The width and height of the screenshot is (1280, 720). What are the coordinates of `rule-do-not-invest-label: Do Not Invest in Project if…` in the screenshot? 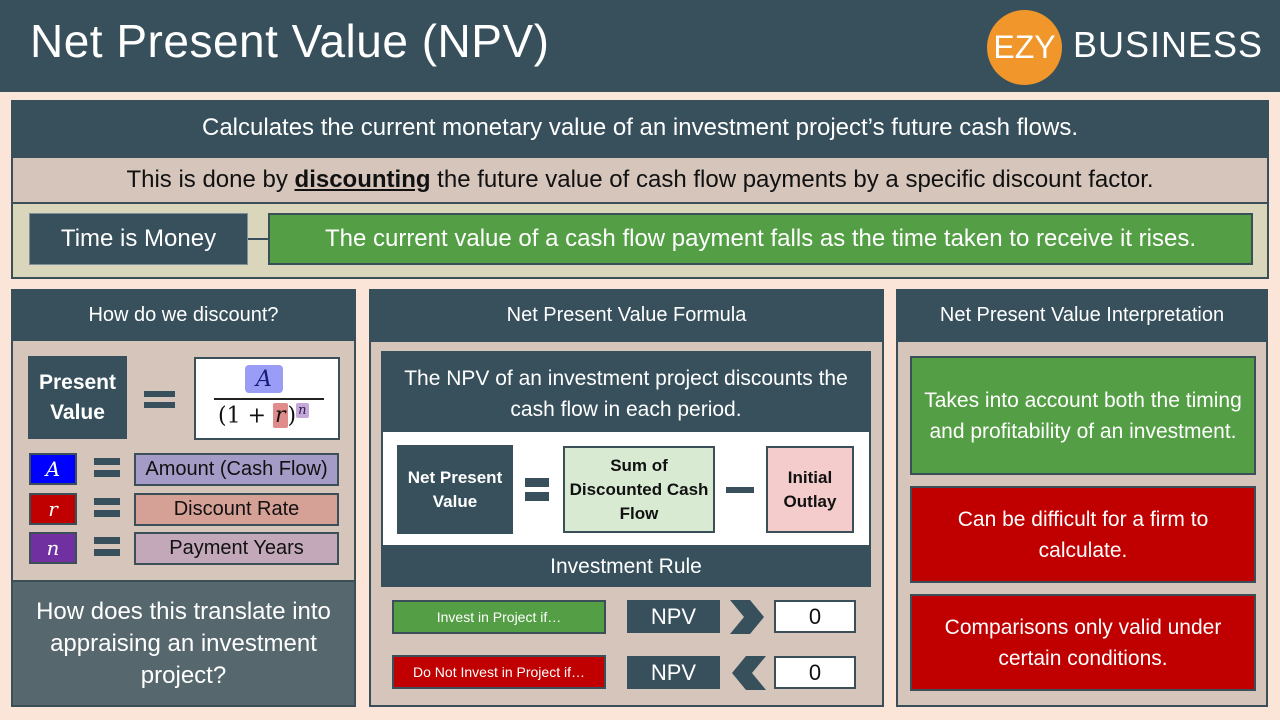 It's located at (499, 672).